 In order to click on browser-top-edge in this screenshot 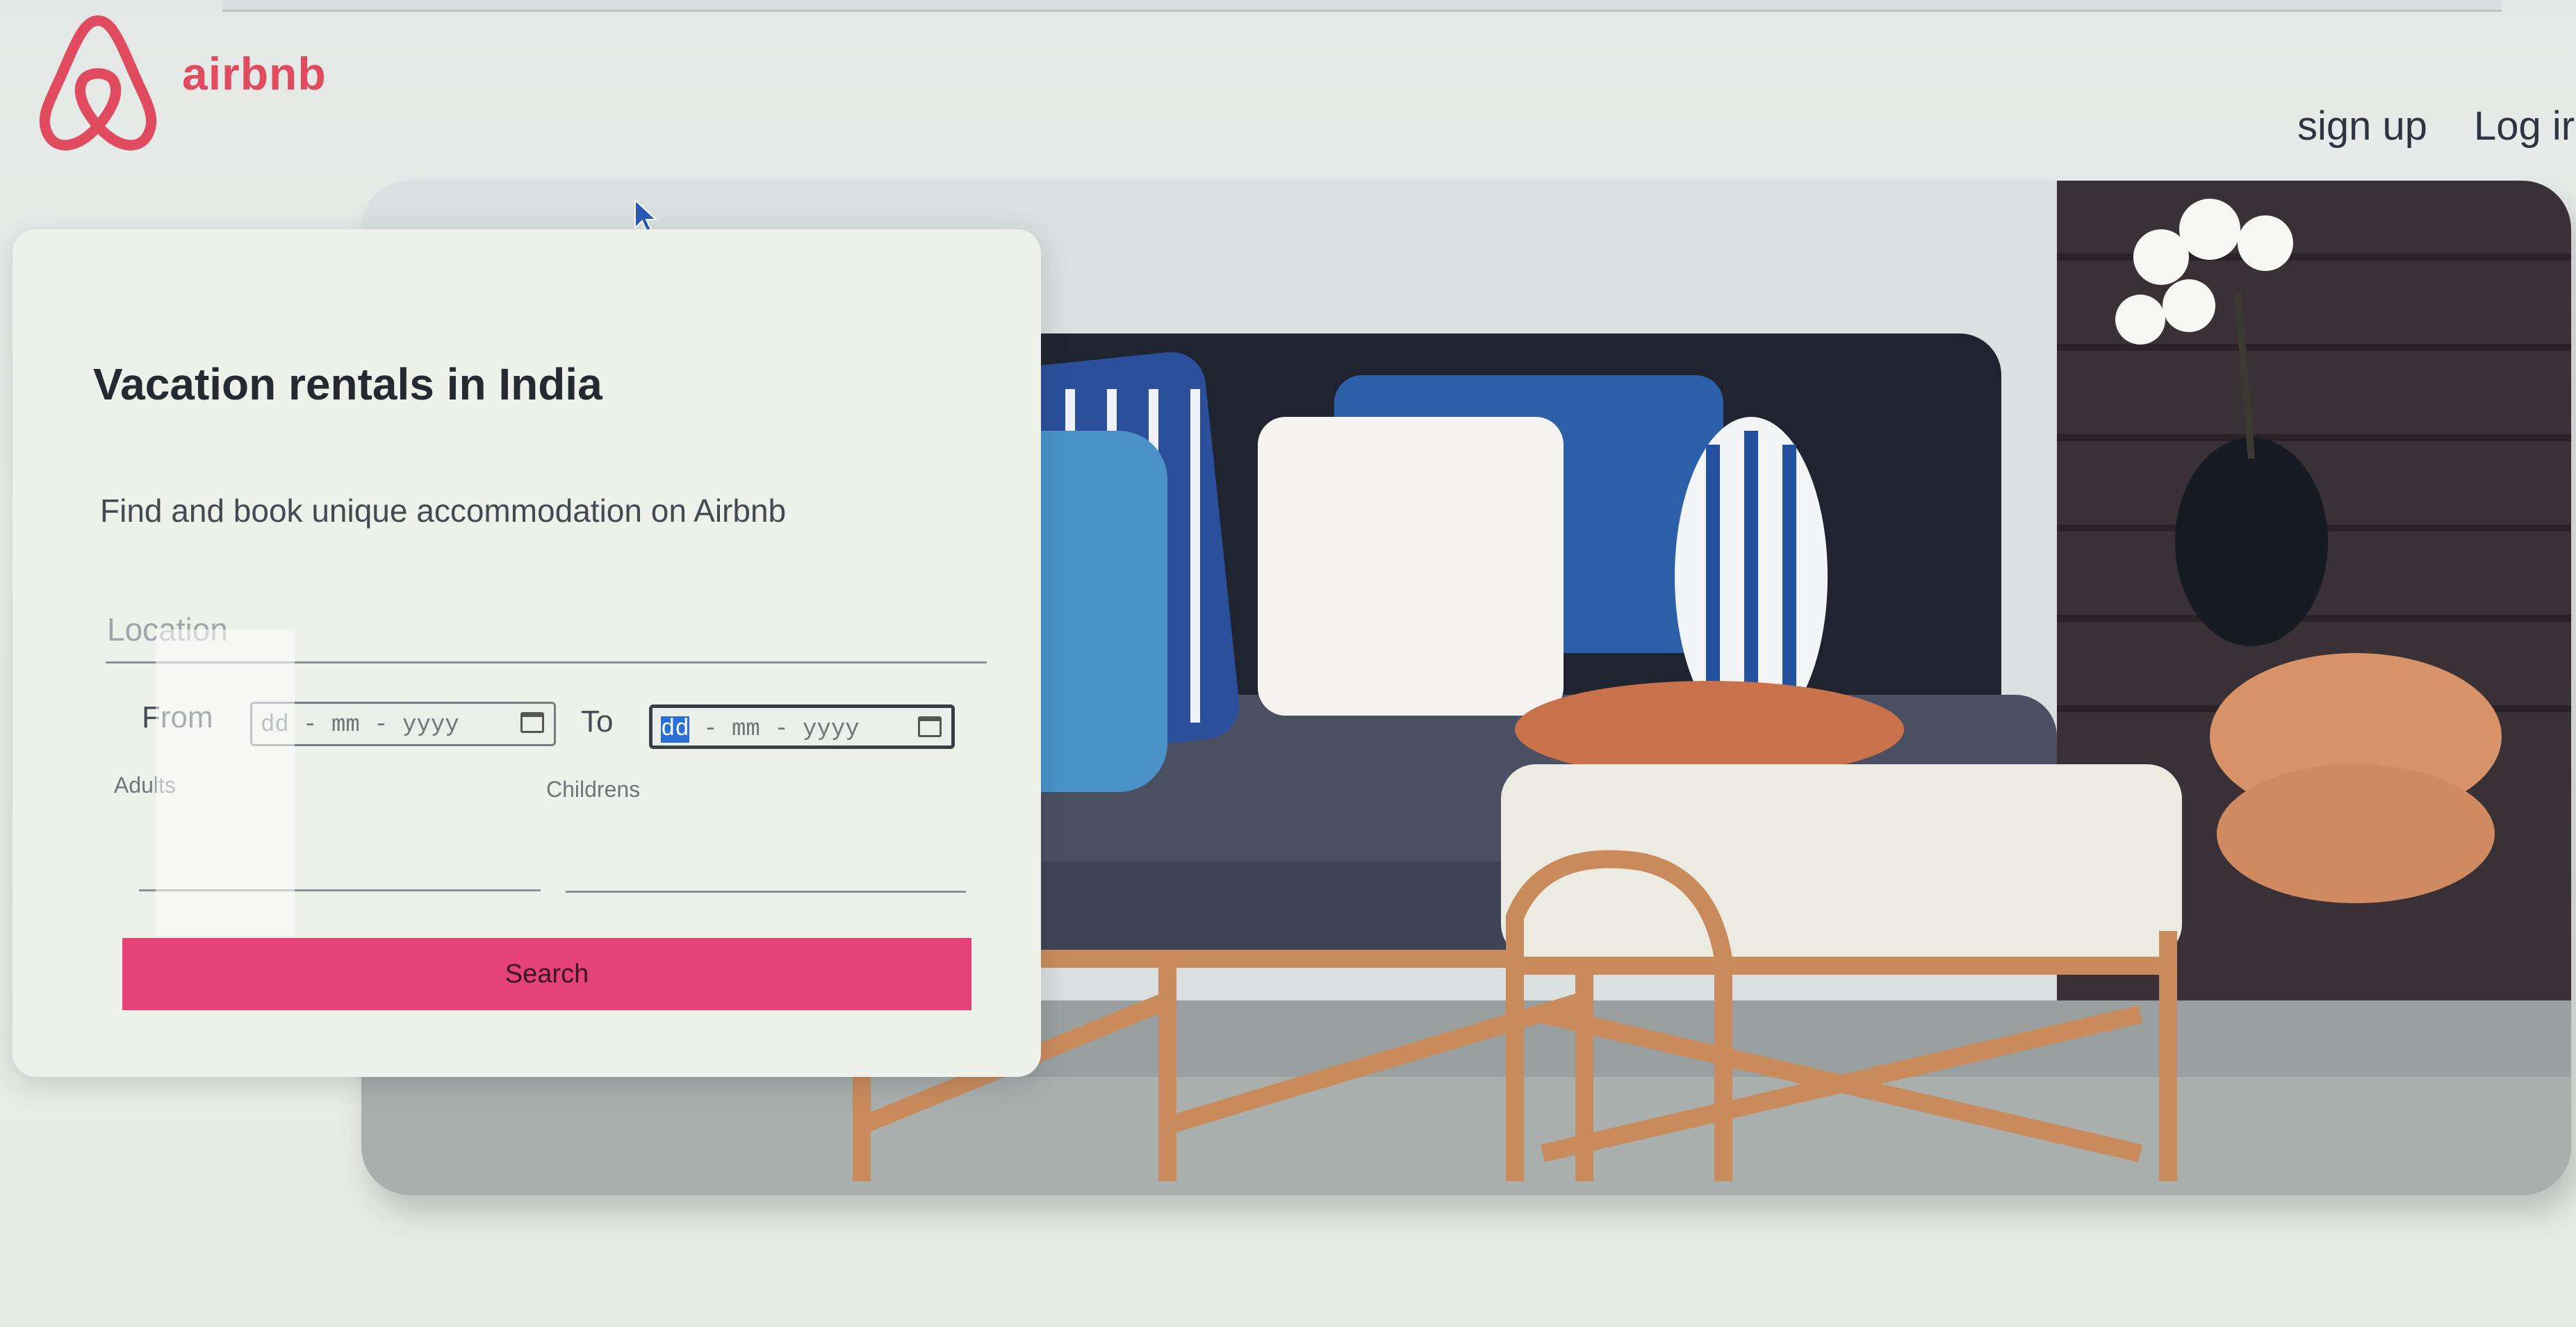, I will do `click(1362, 6)`.